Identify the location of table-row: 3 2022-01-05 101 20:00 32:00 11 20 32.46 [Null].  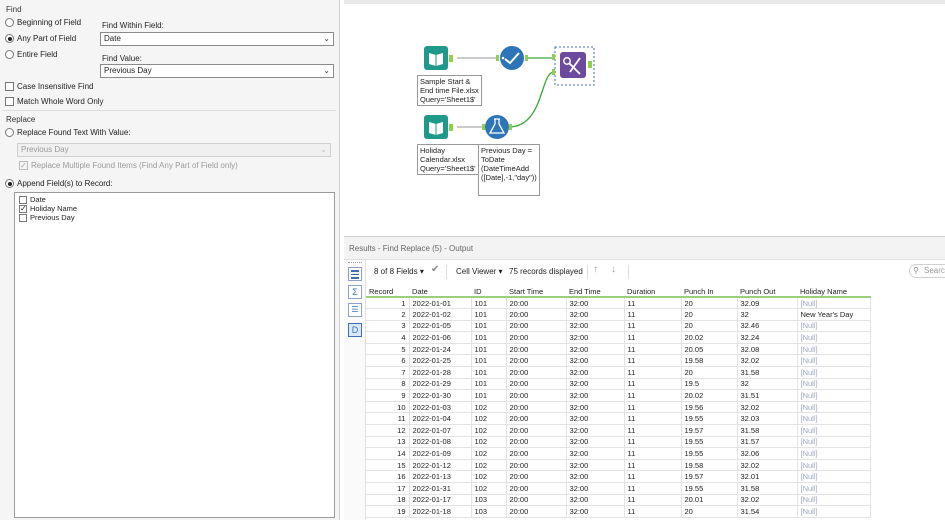
(618, 326).